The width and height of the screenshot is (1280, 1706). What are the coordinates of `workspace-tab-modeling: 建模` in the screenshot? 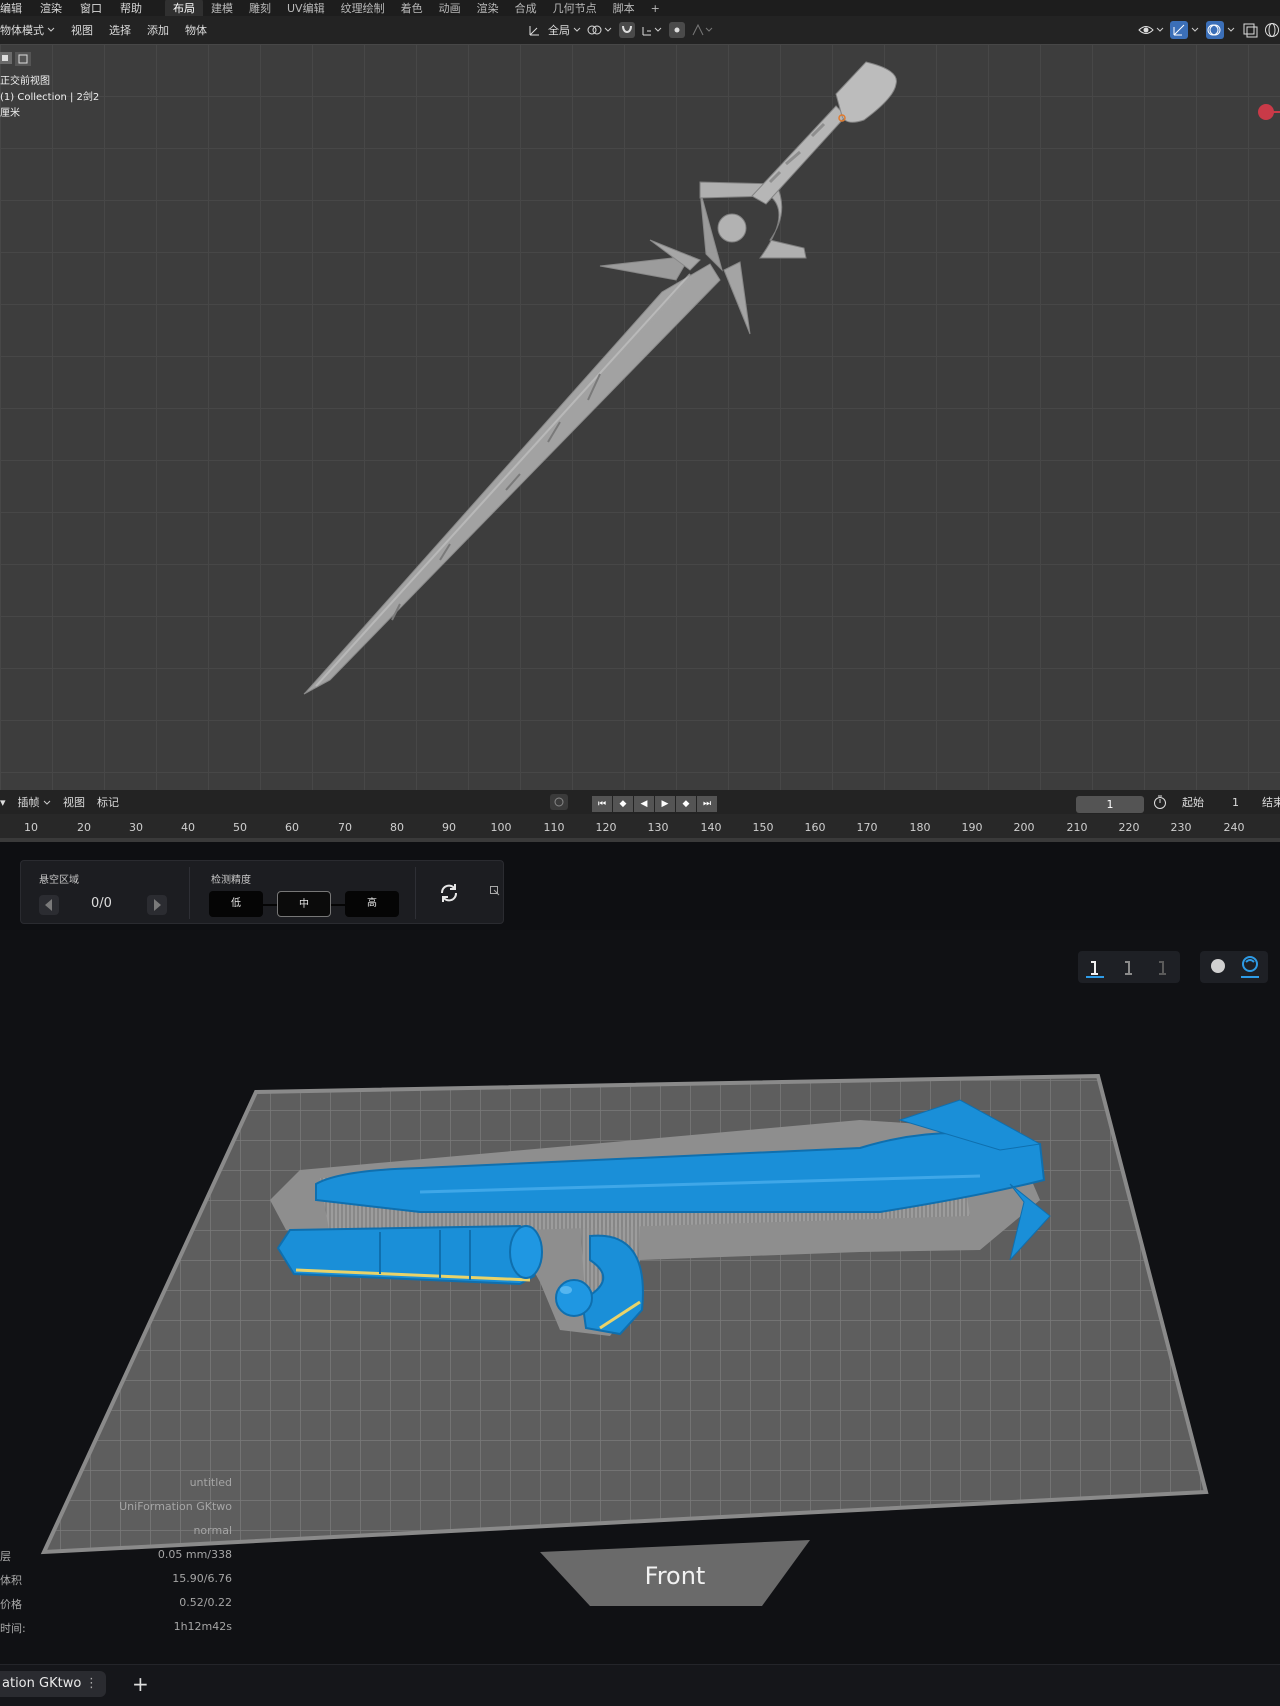 It's located at (222, 8).